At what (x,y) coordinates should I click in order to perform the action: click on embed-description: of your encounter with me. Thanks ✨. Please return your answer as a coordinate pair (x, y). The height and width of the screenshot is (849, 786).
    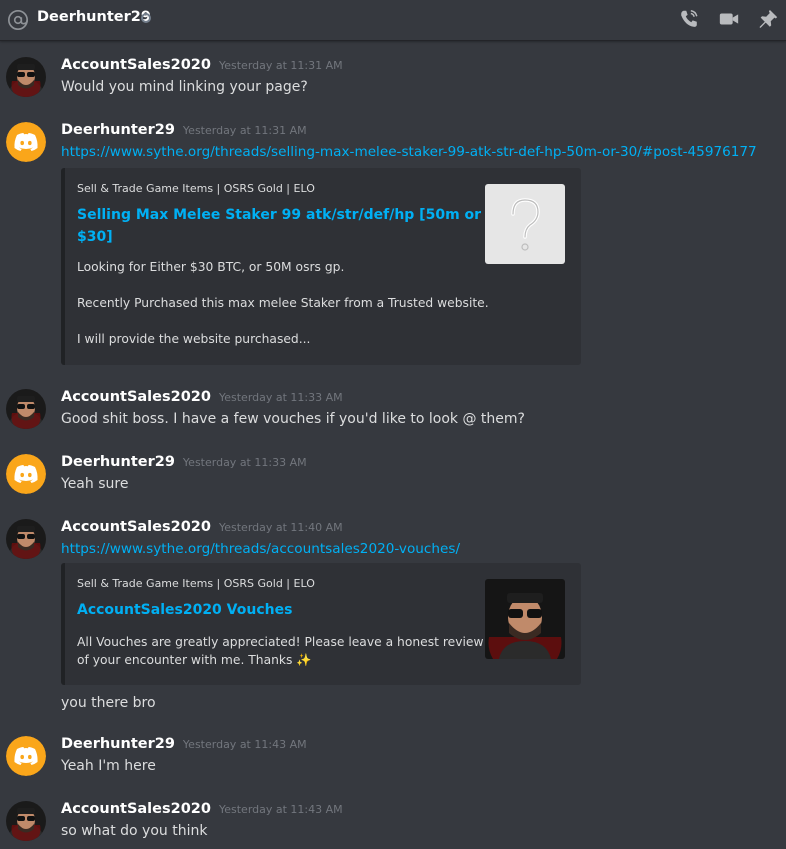
    Looking at the image, I should click on (194, 660).